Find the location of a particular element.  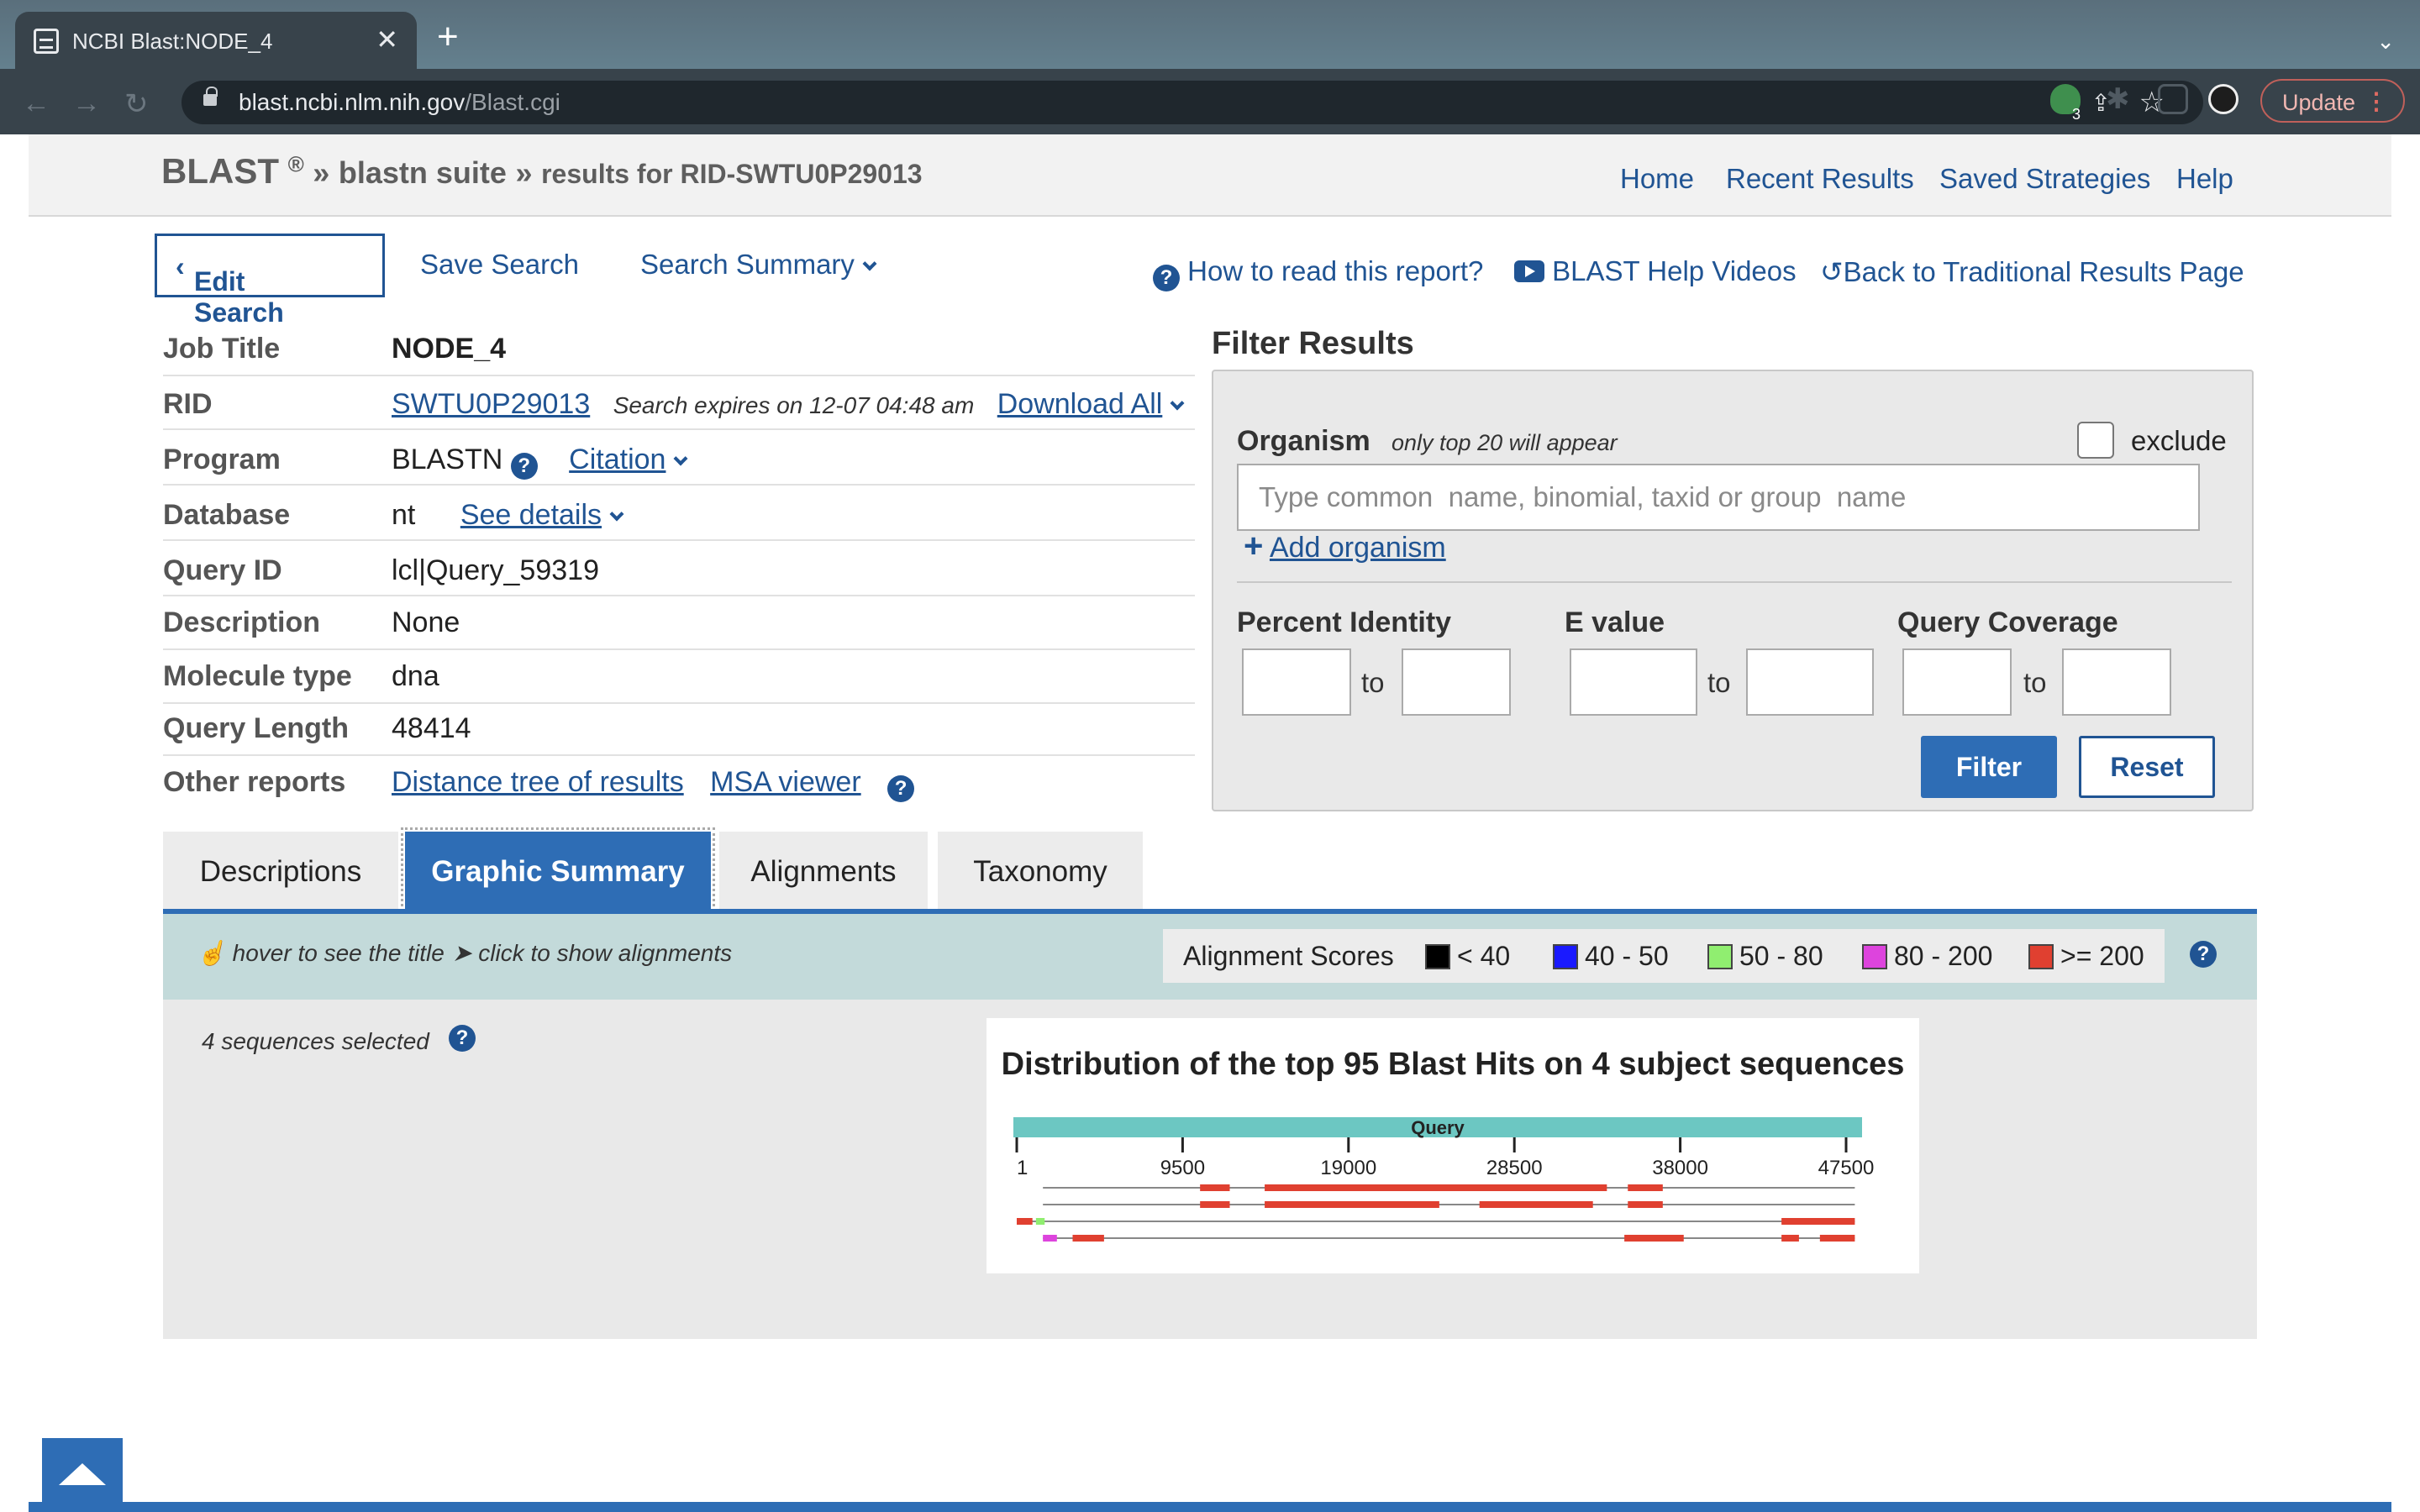

new-tab-icon: + is located at coordinates (448, 36).